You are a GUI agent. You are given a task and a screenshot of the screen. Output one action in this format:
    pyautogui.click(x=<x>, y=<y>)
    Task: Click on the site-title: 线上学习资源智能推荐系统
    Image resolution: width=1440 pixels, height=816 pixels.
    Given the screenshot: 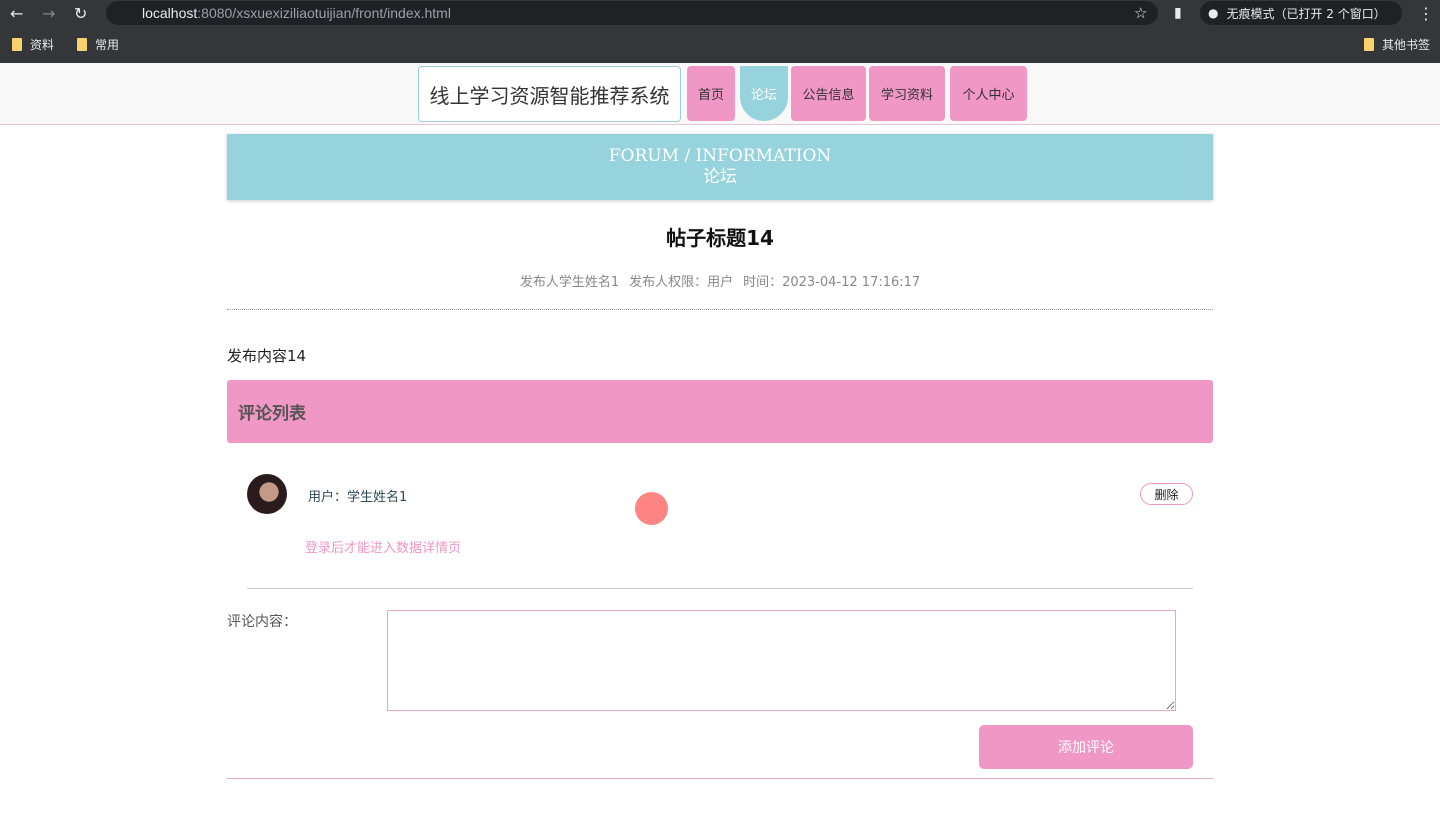 What is the action you would take?
    pyautogui.click(x=549, y=94)
    